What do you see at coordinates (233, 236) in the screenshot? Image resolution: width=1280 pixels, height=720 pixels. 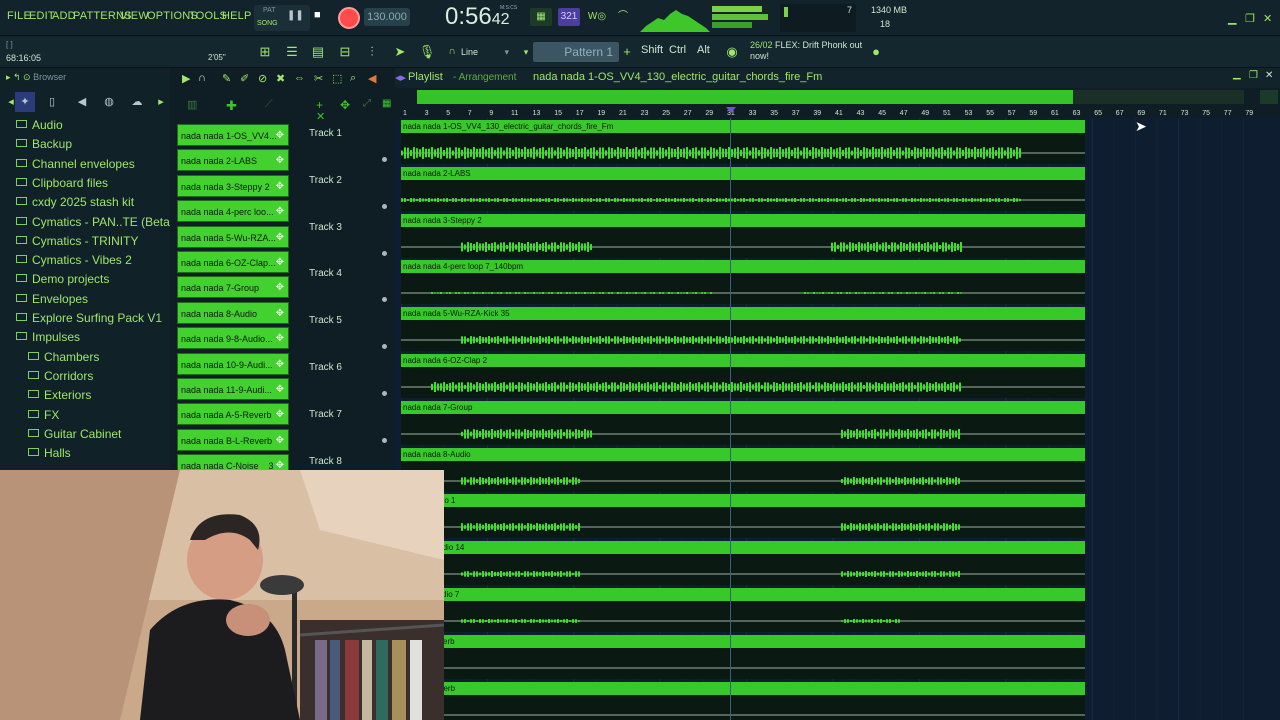 I see `channel-button: nada nada 5-Wu-RZA... ✥` at bounding box center [233, 236].